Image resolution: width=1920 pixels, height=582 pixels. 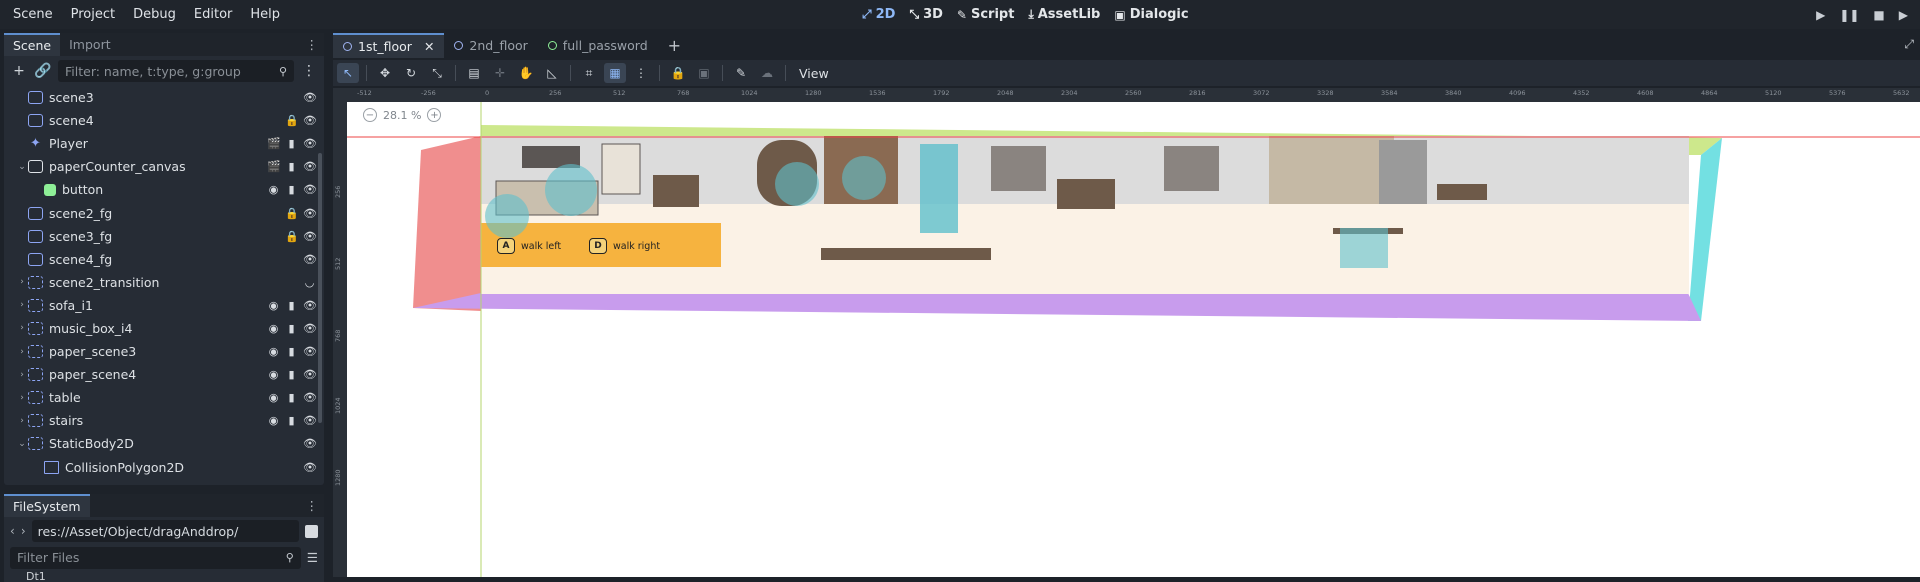 I want to click on workspace-3d-button: ⤡ 3D, so click(x=925, y=14).